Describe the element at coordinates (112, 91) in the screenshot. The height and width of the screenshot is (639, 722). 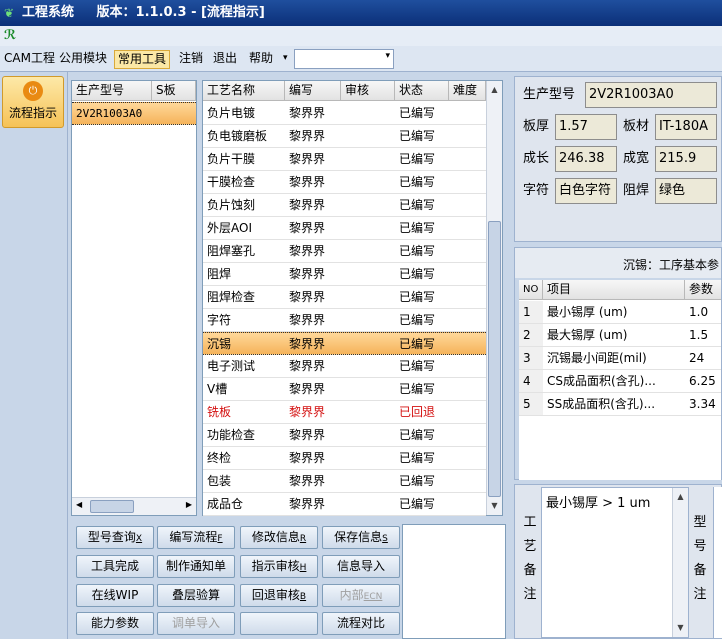
I see `col-model: 生产型号` at that location.